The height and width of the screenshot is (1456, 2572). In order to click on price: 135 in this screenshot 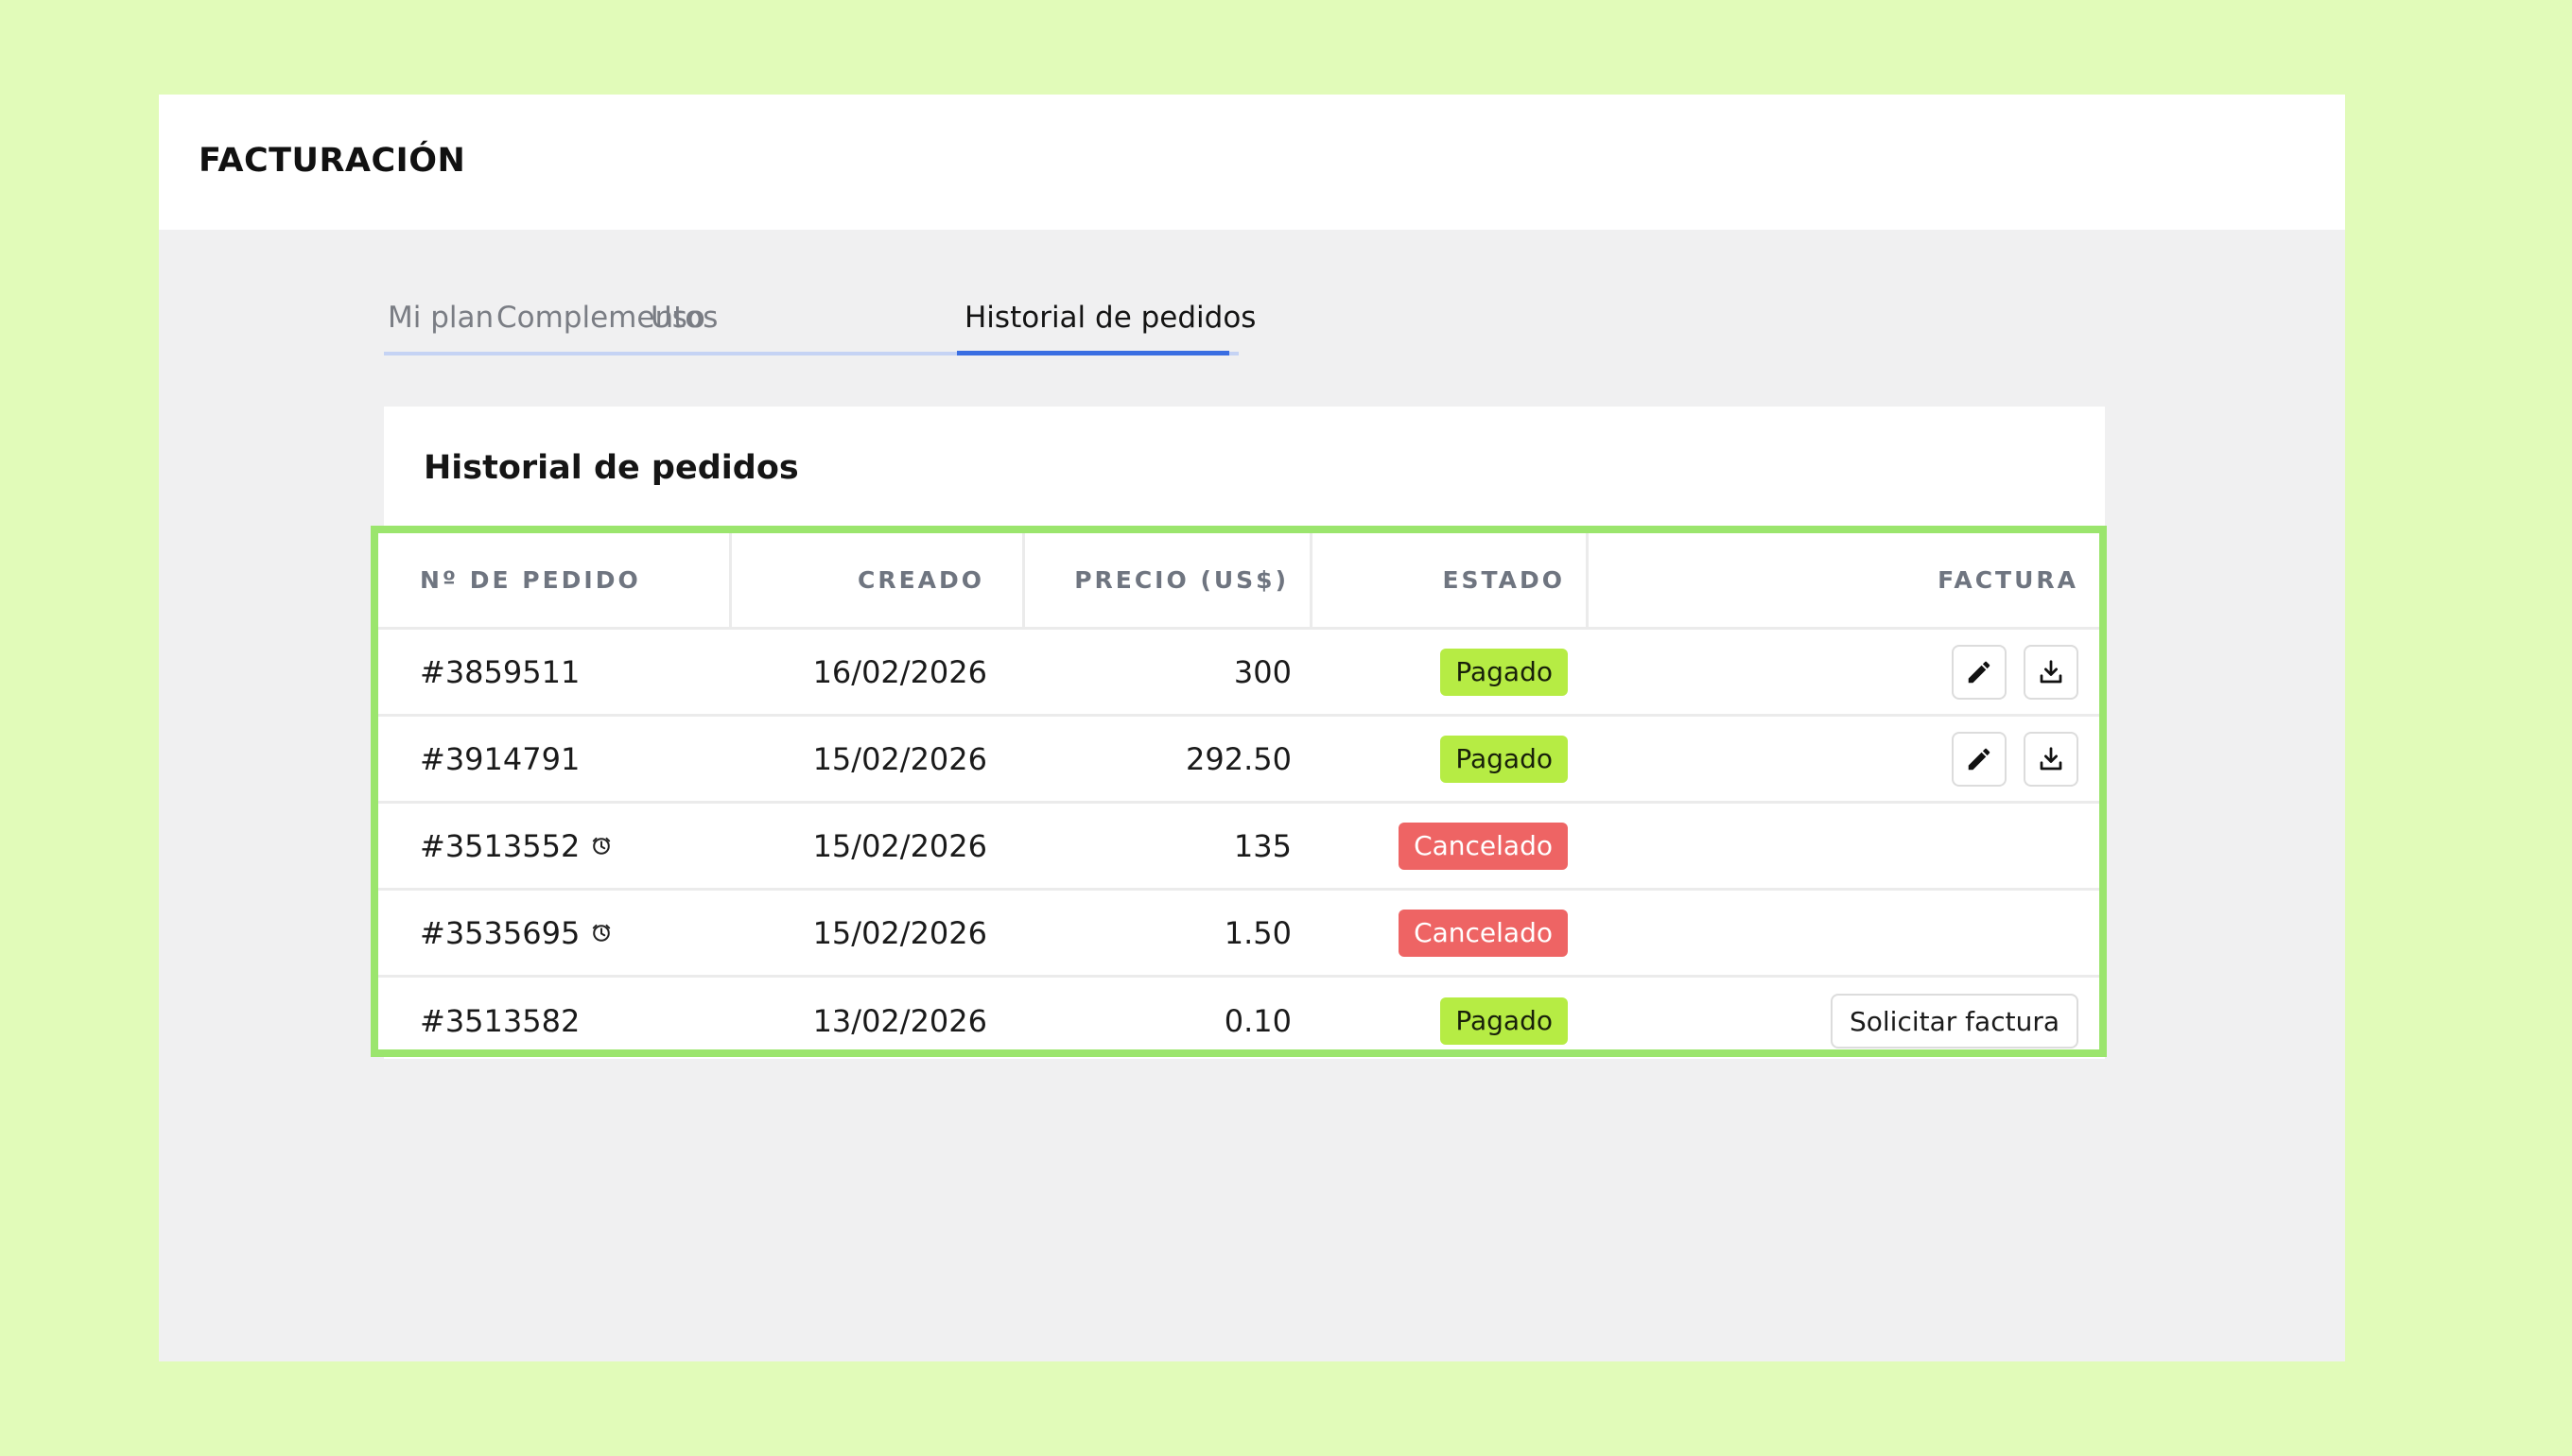, I will do `click(1262, 845)`.